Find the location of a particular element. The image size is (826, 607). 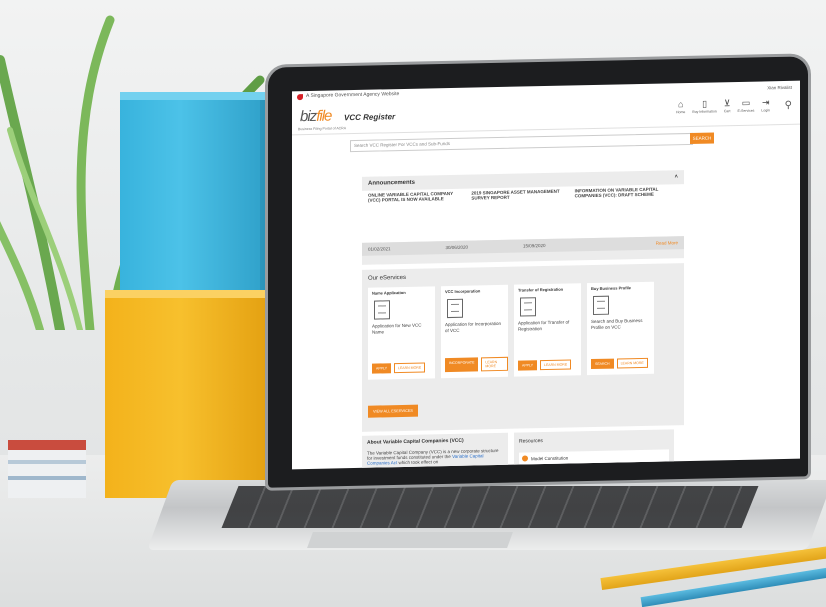

login-icon: ⇥ is located at coordinates (765, 102).